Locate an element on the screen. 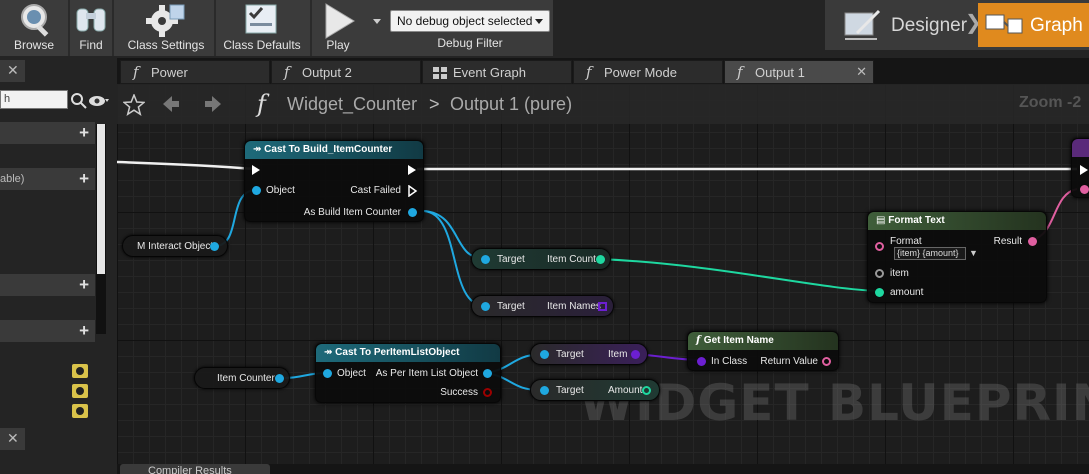  amount-input-pin is located at coordinates (879, 292).